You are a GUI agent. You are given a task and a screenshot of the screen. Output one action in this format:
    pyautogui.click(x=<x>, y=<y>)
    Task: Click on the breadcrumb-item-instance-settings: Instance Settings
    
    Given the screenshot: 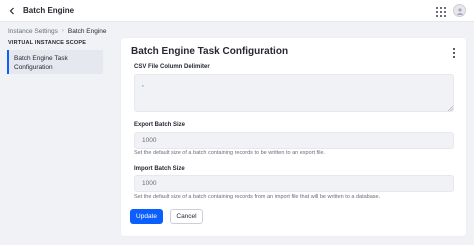 What is the action you would take?
    pyautogui.click(x=33, y=31)
    